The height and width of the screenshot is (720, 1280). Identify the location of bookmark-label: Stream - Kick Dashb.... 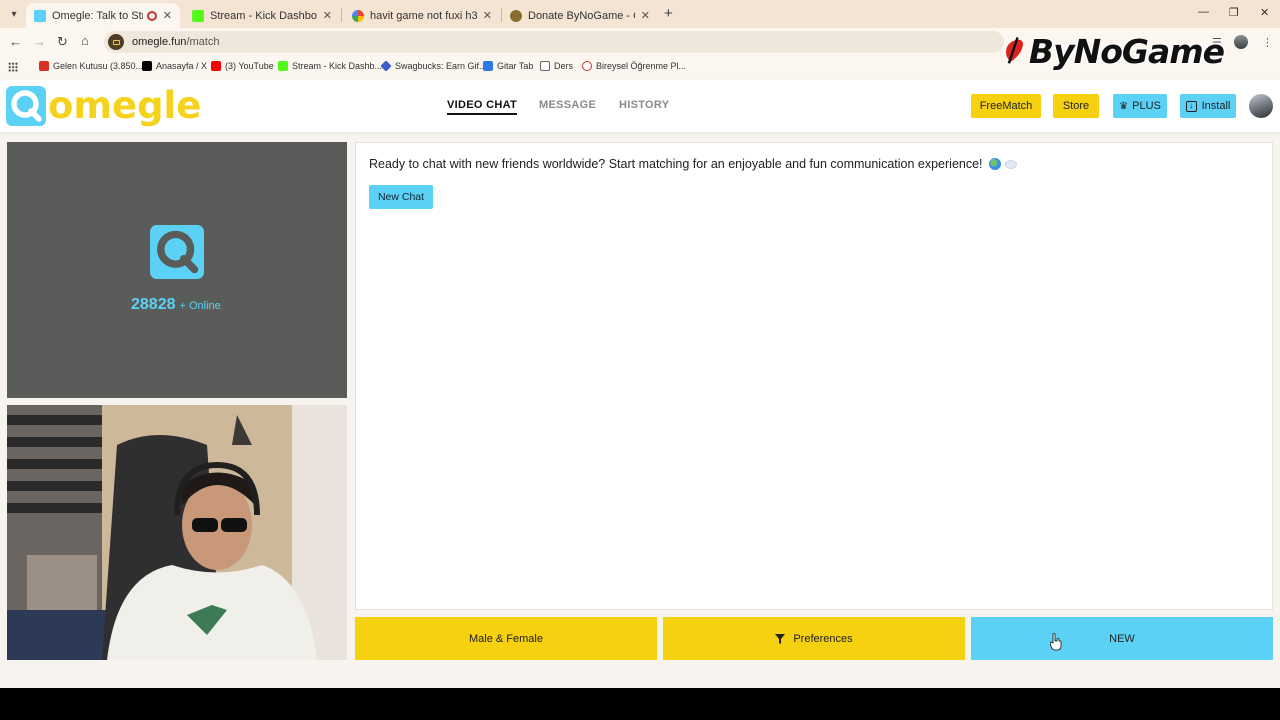
(337, 66).